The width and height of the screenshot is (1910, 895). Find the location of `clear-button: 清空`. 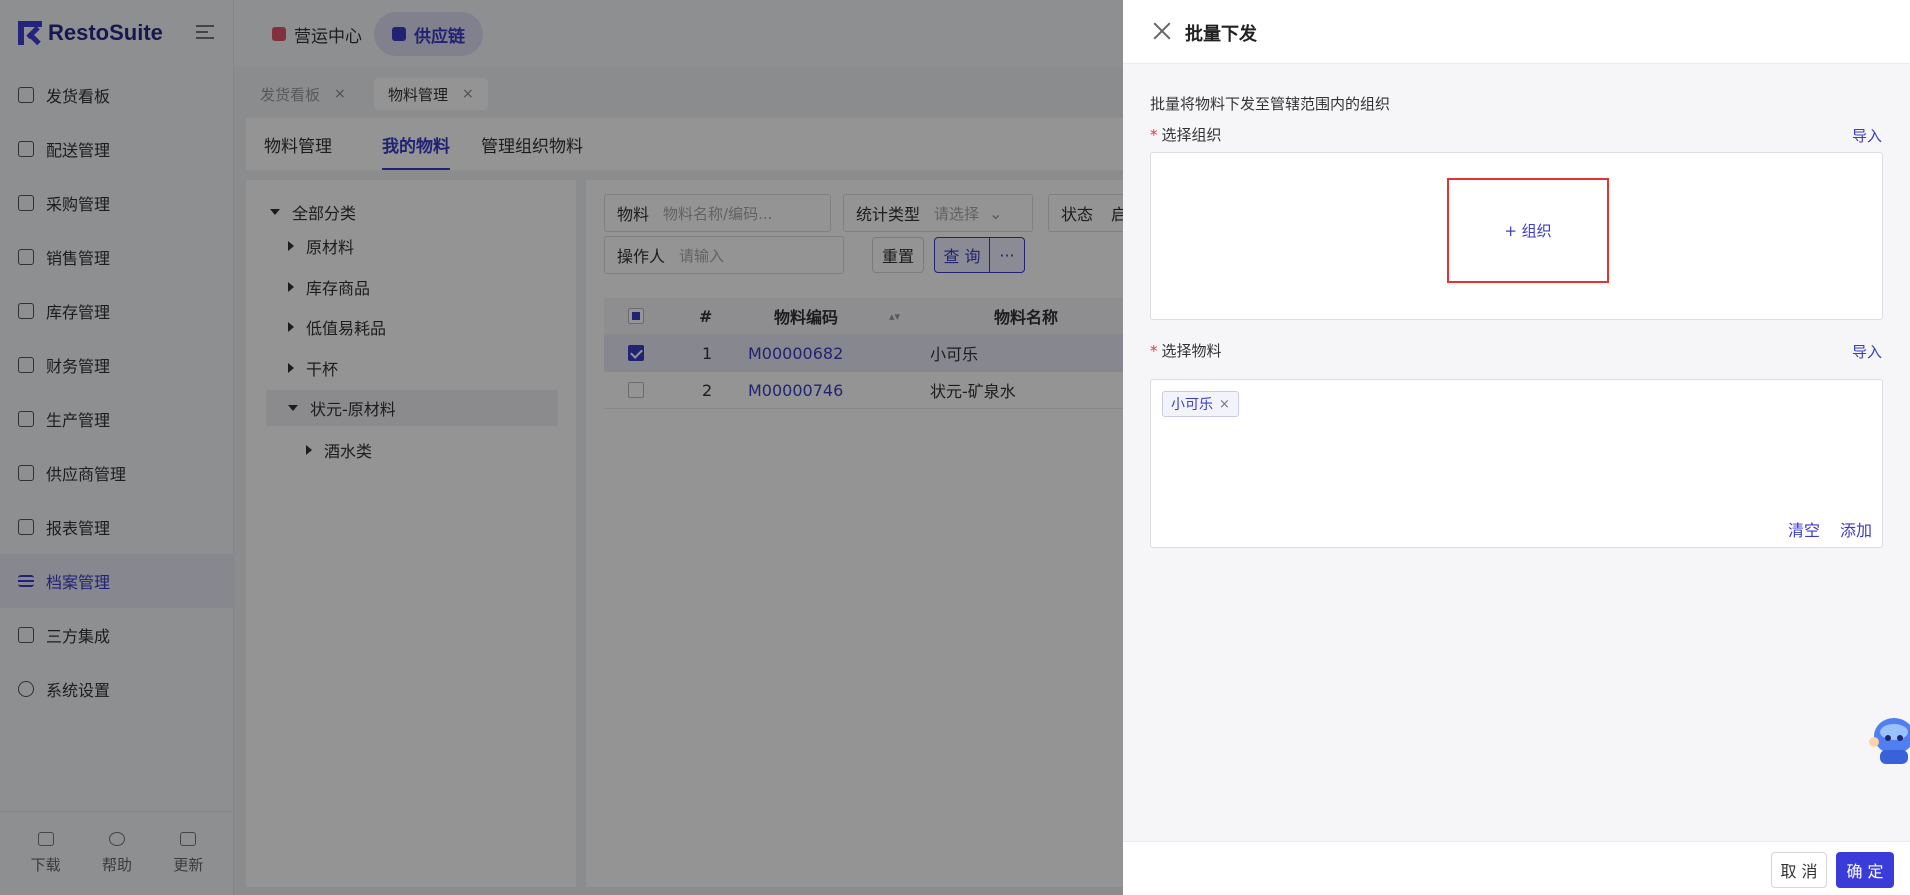

clear-button: 清空 is located at coordinates (1804, 529).